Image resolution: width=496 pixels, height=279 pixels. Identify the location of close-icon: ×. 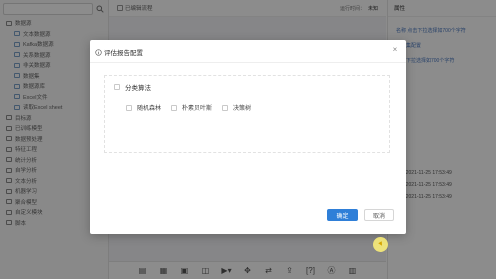
(395, 50).